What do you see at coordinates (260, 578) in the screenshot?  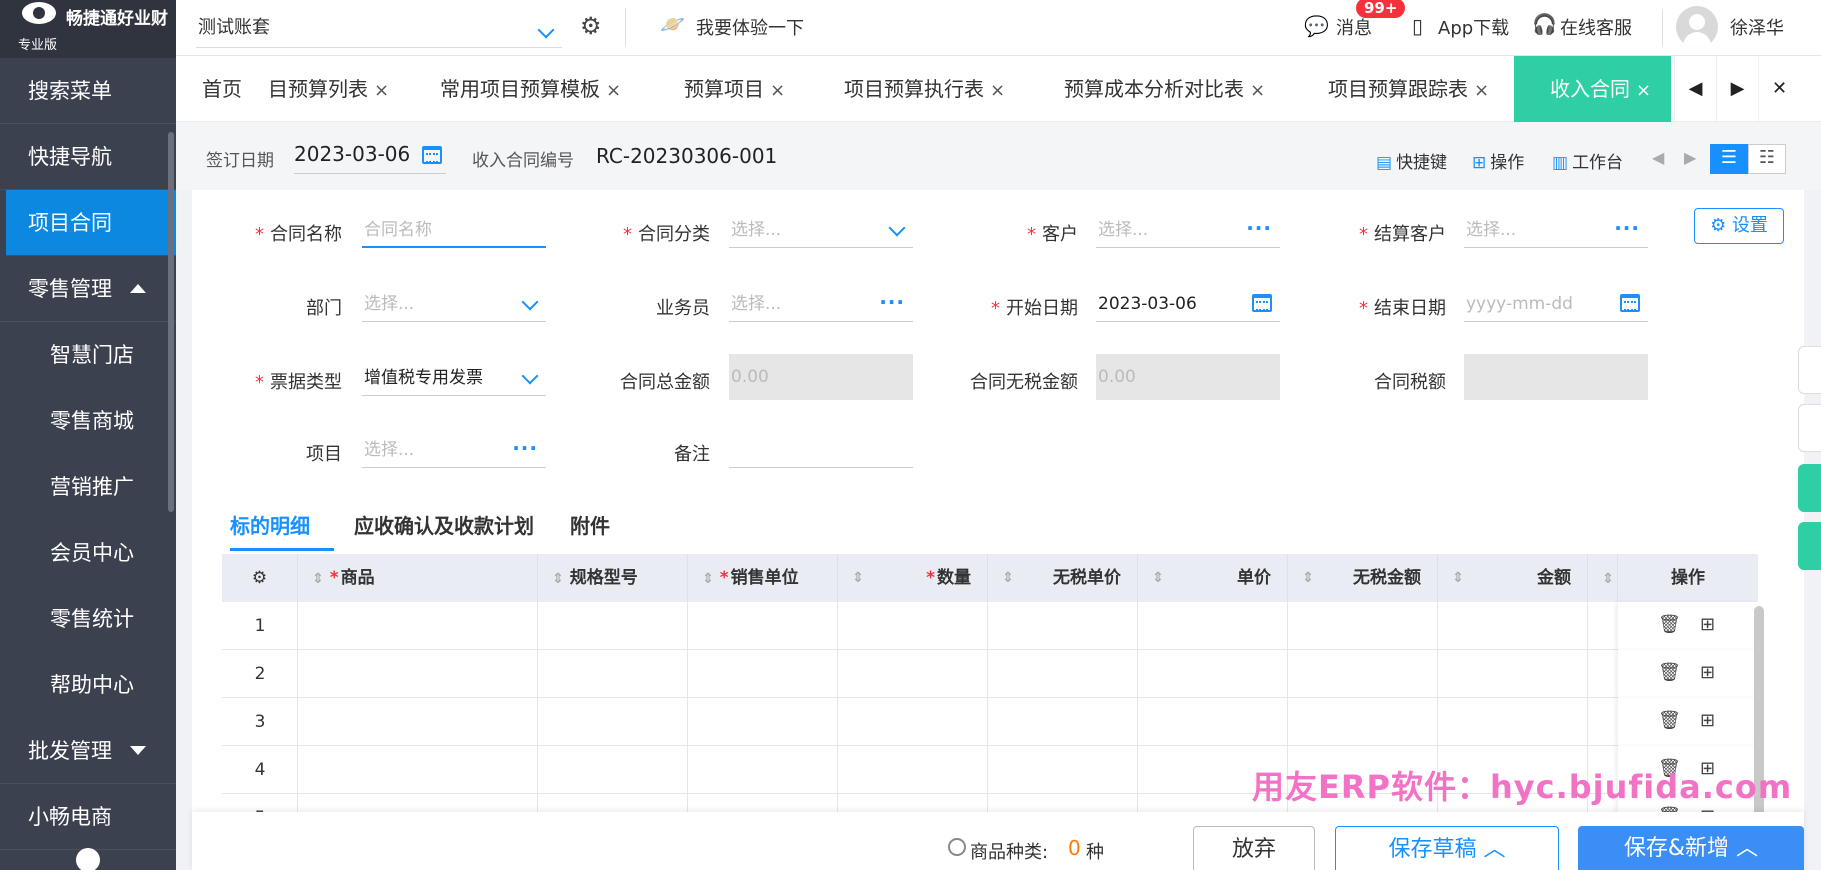 I see `column-settings-icon: ⚙` at bounding box center [260, 578].